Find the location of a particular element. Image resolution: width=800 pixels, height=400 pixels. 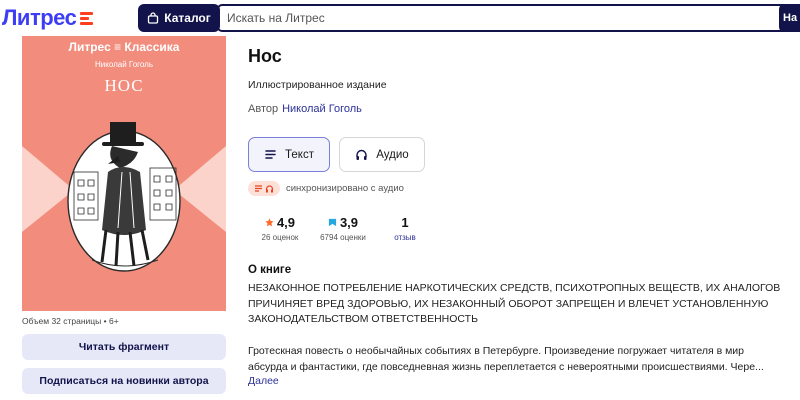

cover-author: Николай Гоголь is located at coordinates (123, 64).